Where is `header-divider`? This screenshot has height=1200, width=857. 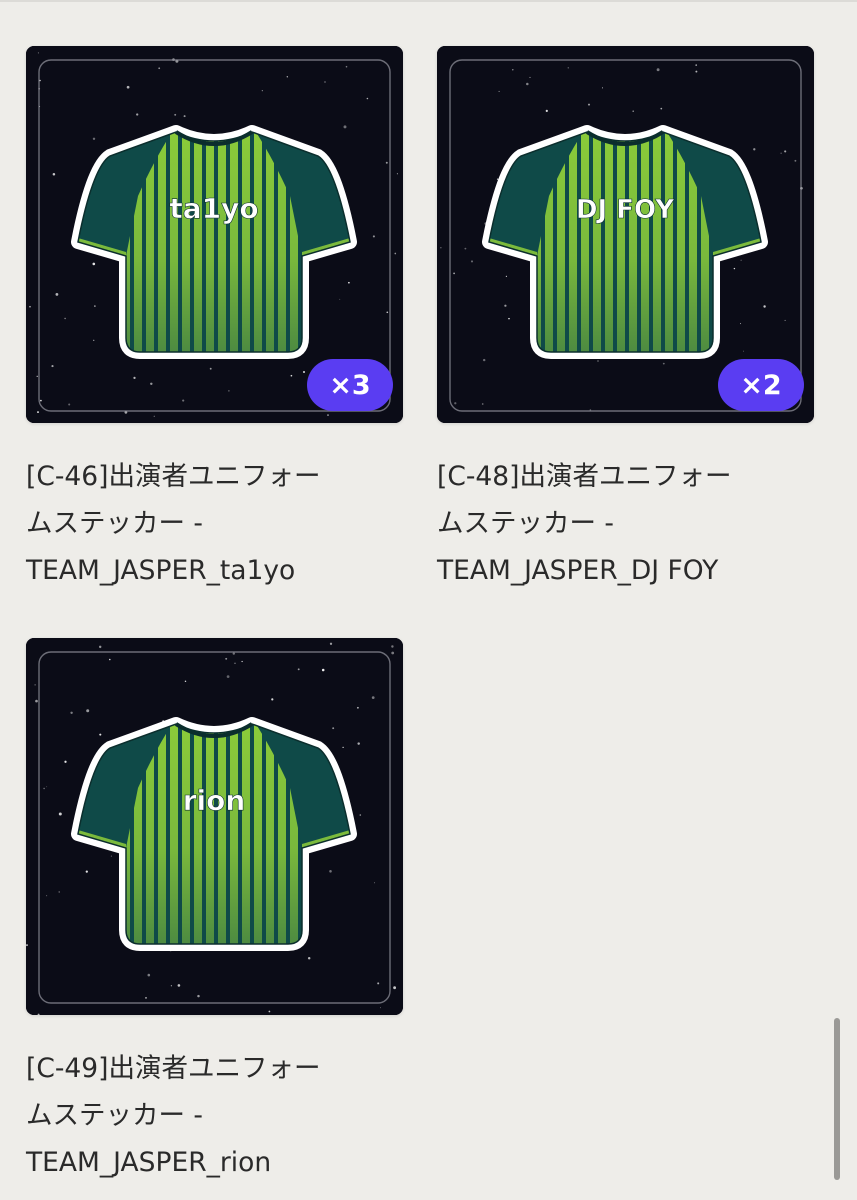 header-divider is located at coordinates (428, 1).